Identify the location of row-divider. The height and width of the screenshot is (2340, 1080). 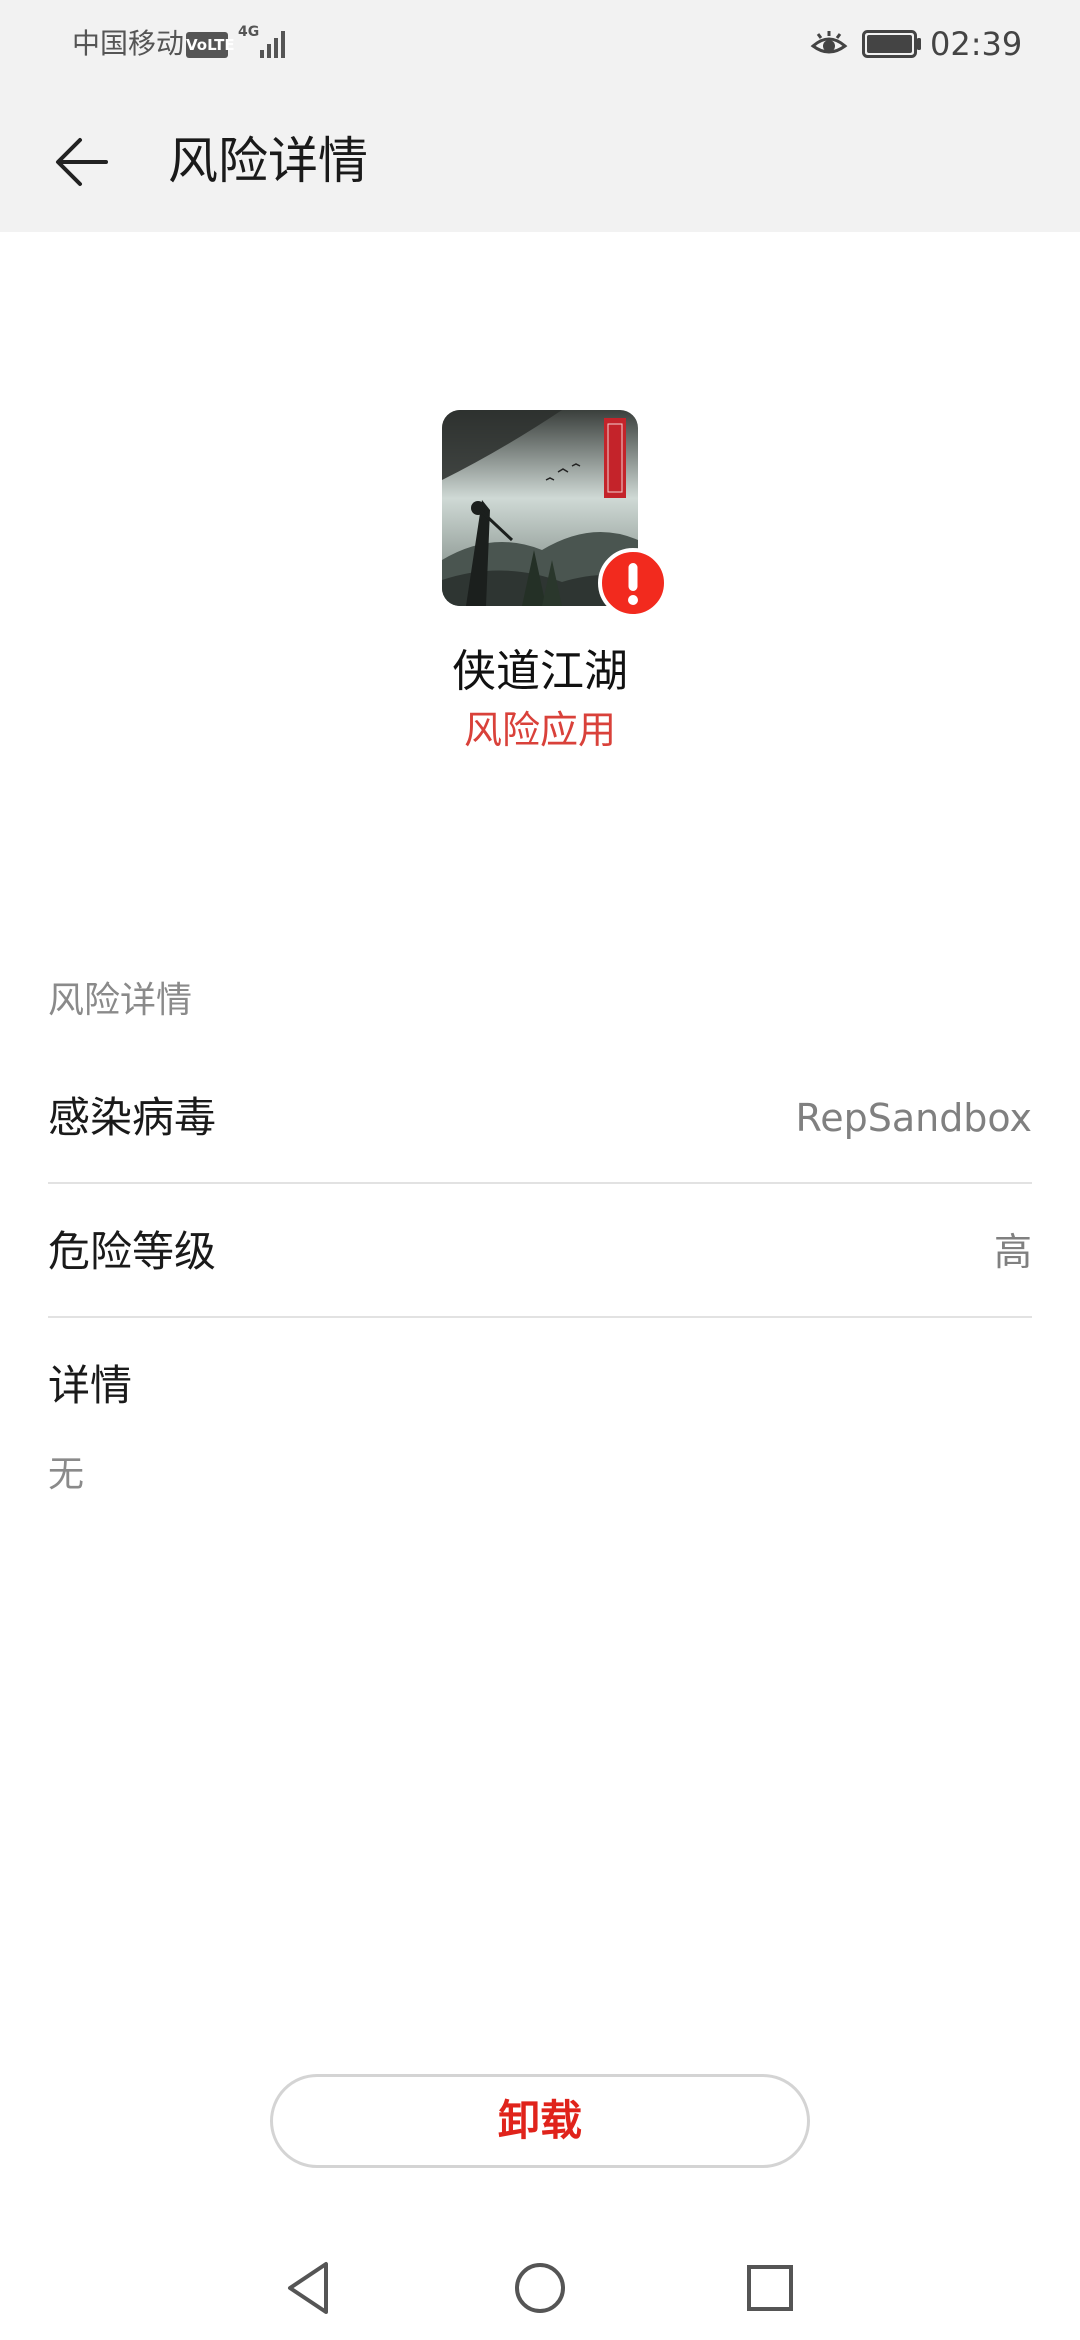
(540, 1317).